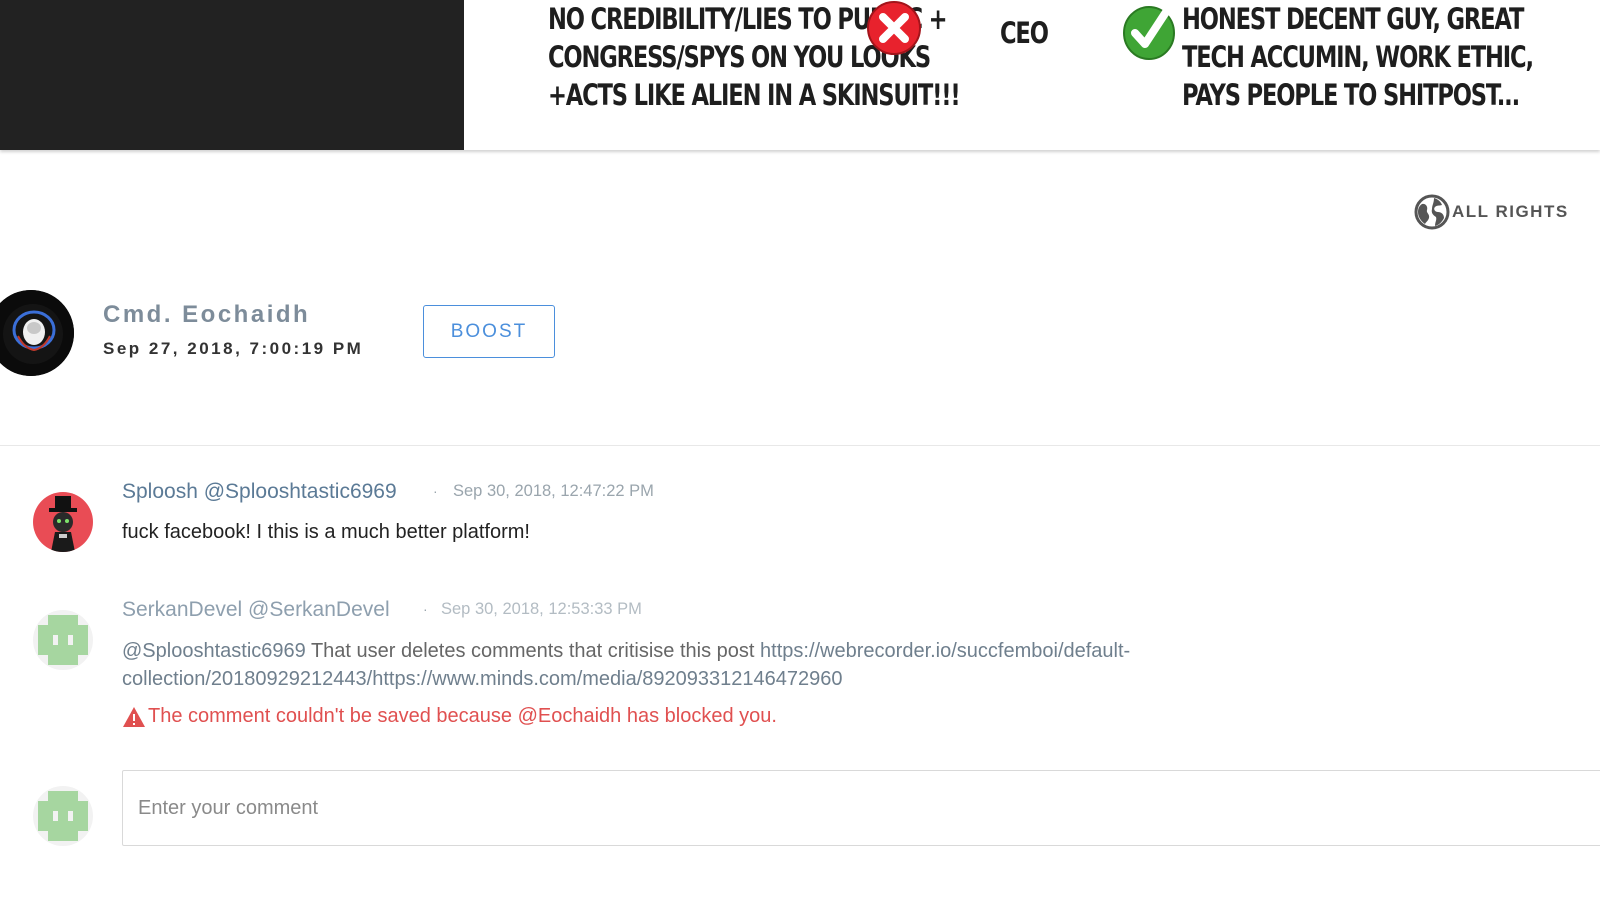 The image size is (1600, 900). I want to click on green-check-icon, so click(1149, 33).